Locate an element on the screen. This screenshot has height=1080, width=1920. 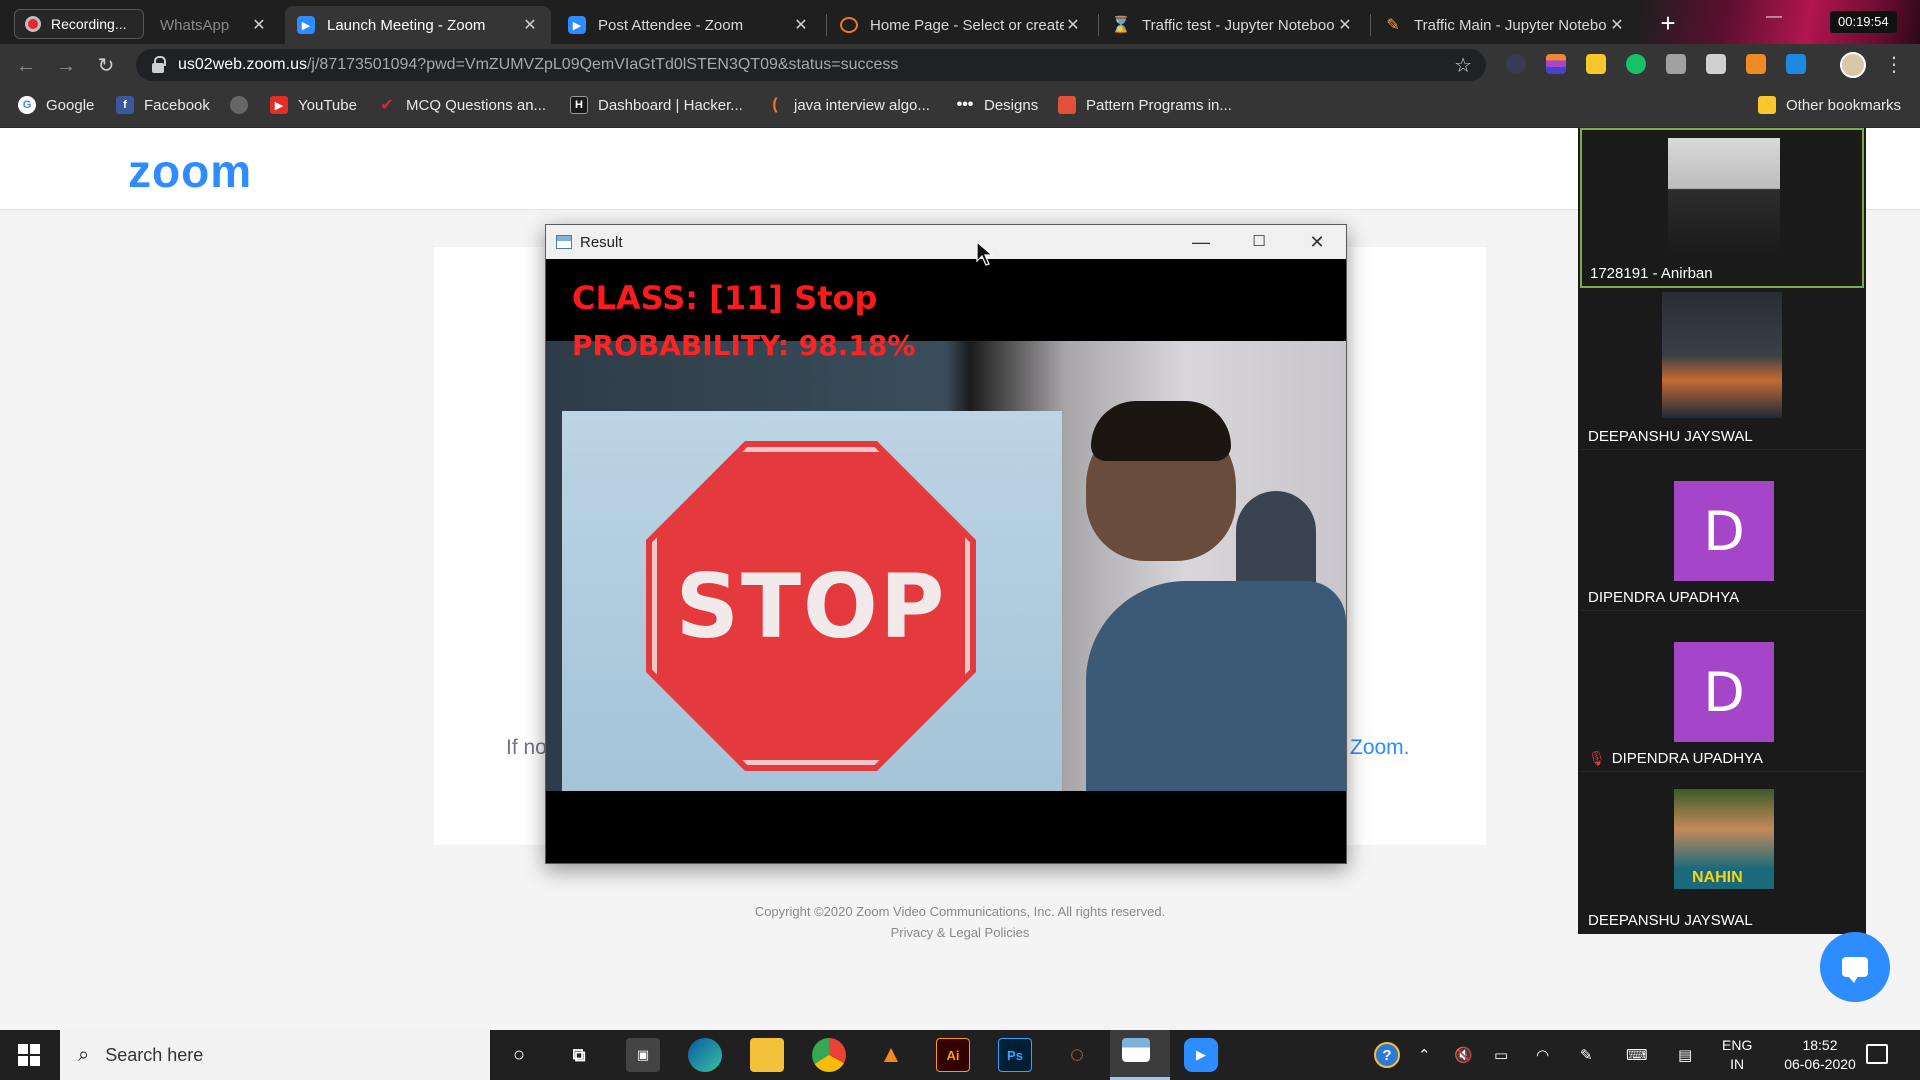
extension-blue-icon is located at coordinates (1796, 64).